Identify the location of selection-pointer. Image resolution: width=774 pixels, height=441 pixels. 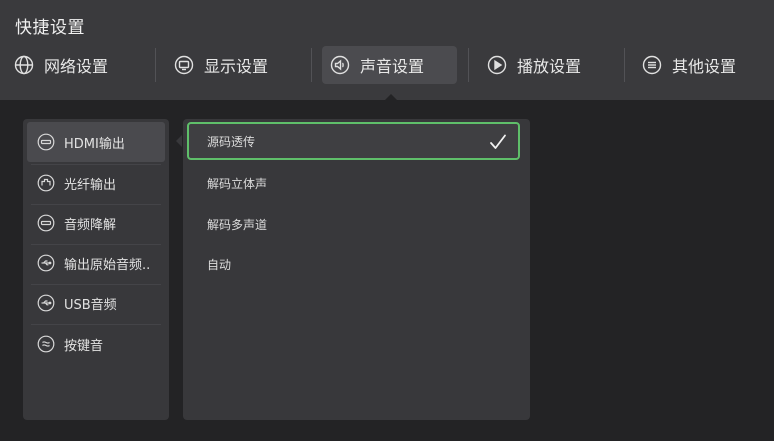
(179, 141).